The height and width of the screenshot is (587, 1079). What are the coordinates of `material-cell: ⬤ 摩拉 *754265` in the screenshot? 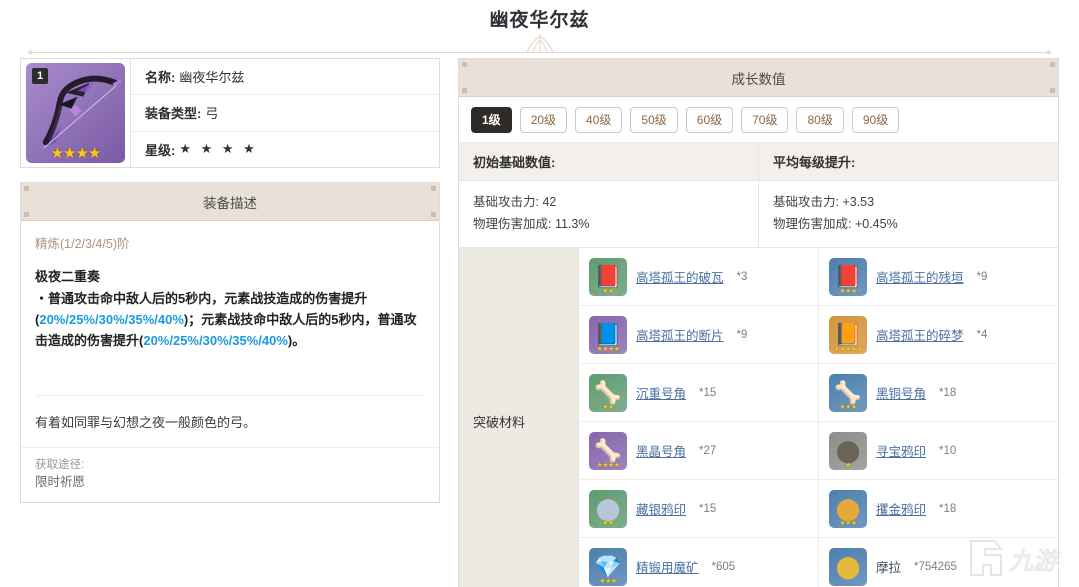 It's located at (938, 562).